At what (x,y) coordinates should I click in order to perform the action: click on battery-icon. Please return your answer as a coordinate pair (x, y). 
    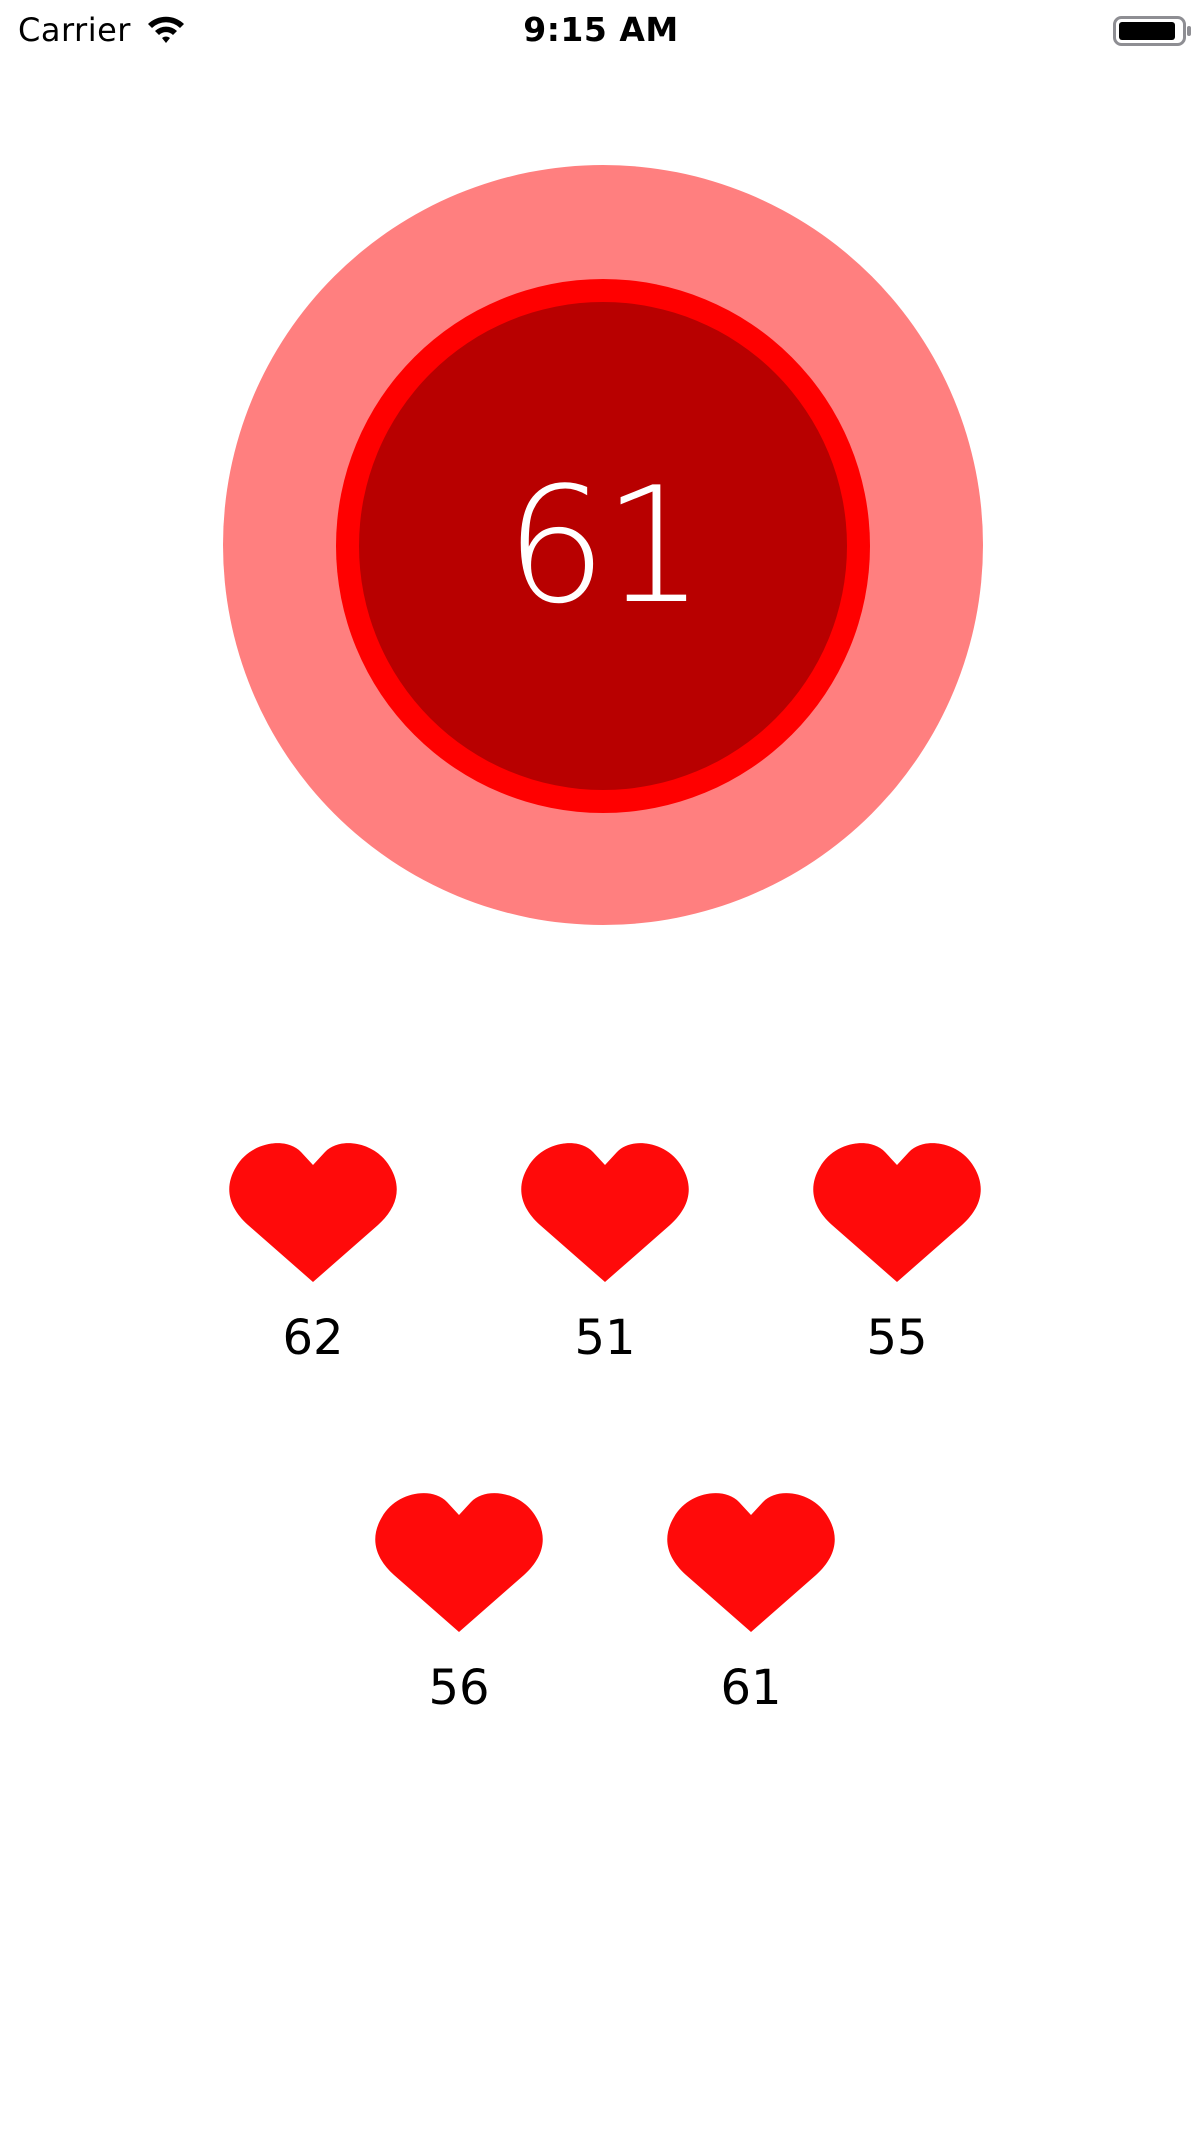
    Looking at the image, I should click on (1152, 31).